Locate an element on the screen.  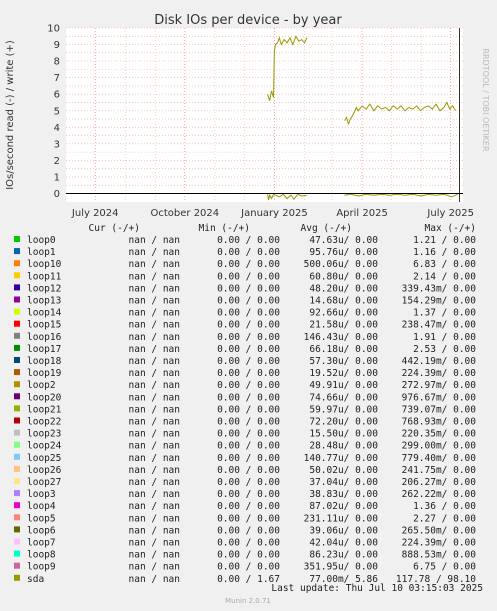
x-tick-label: July 2025 is located at coordinates (450, 213).